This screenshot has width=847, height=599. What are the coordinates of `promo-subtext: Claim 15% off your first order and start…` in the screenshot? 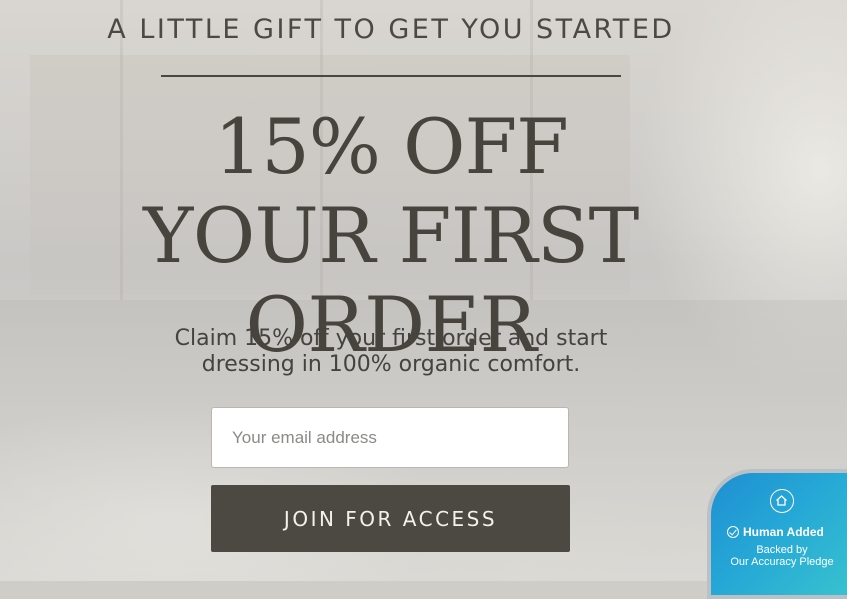 It's located at (391, 352).